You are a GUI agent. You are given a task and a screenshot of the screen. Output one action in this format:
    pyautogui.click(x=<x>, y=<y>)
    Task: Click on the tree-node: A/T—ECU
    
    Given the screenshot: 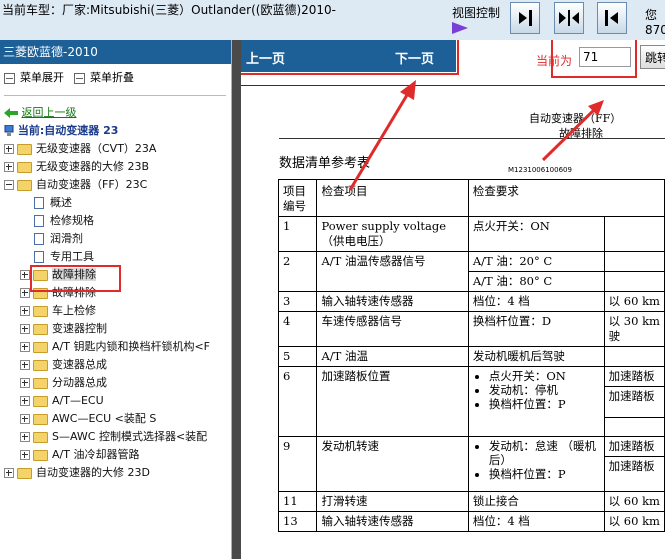 What is the action you would take?
    pyautogui.click(x=62, y=400)
    